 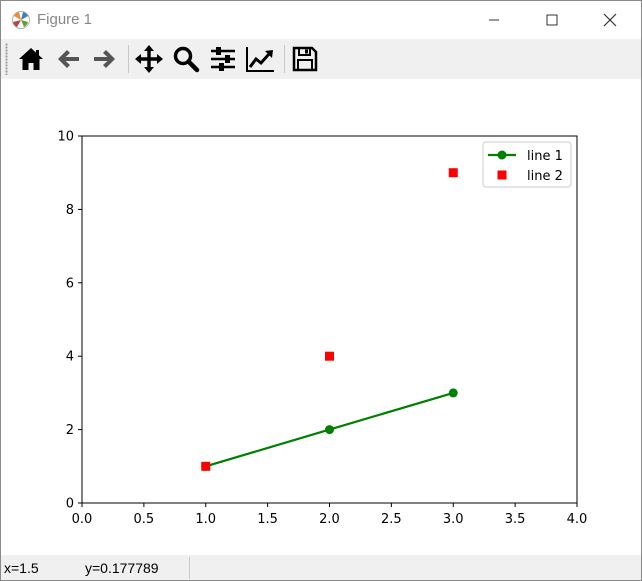 I want to click on cursor-y-readout: y=0.177789, so click(x=122, y=568).